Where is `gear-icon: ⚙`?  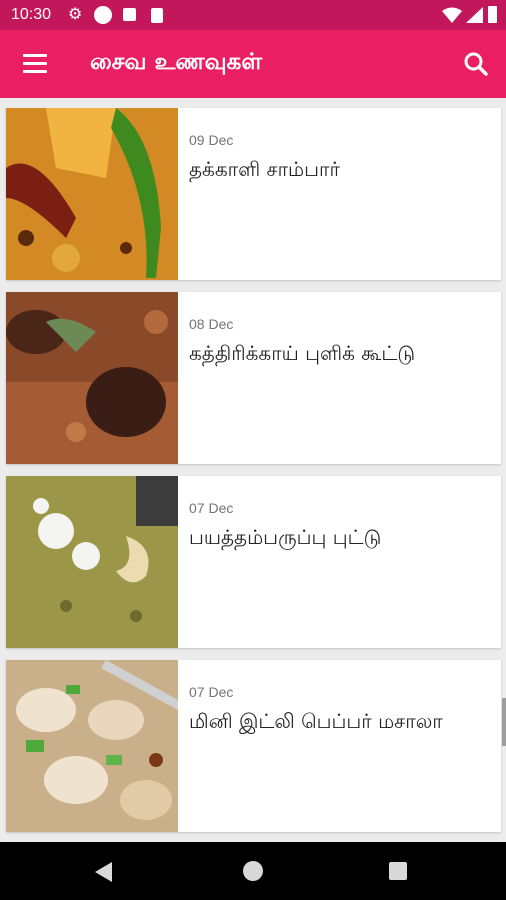
gear-icon: ⚙ is located at coordinates (75, 13).